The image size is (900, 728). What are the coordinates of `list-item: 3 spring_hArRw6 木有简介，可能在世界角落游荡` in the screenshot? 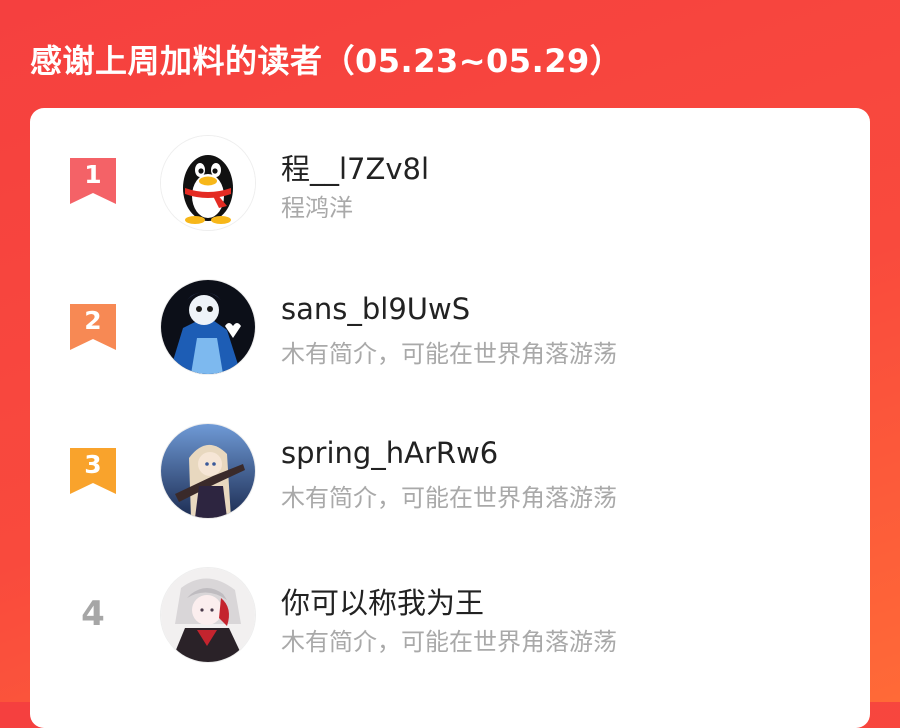 It's located at (450, 474).